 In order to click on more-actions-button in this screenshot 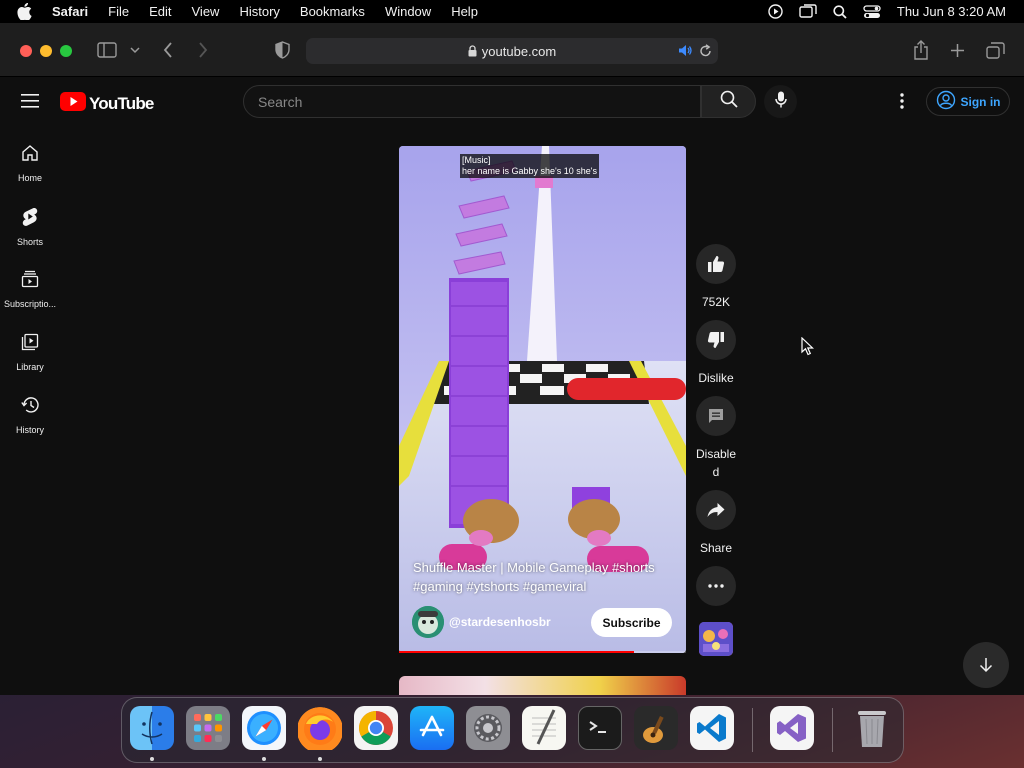, I will do `click(716, 586)`.